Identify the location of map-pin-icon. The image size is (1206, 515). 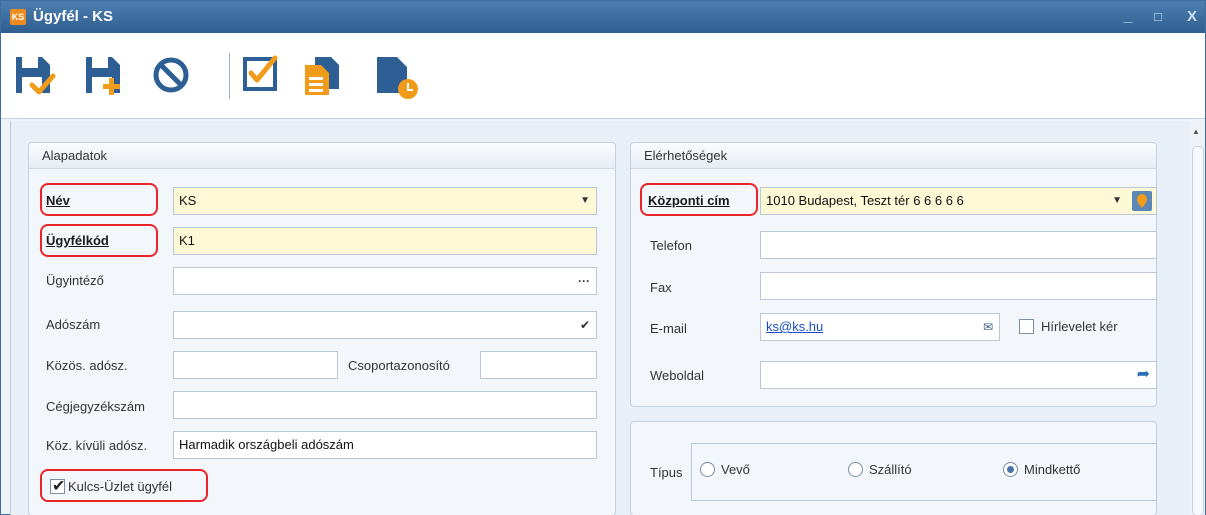
(1142, 201).